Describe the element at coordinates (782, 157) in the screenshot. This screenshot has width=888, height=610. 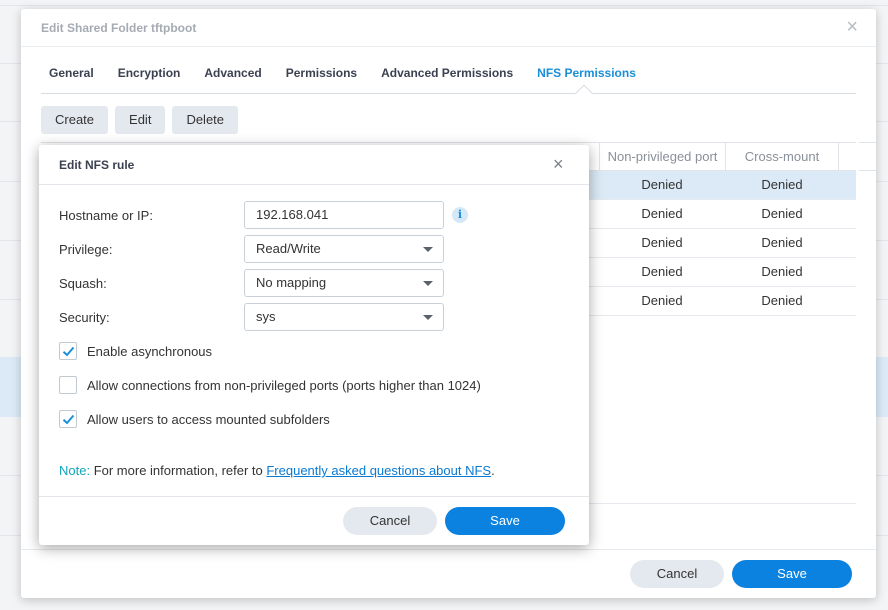
I see `column-header-cross-mount: Cross-mount` at that location.